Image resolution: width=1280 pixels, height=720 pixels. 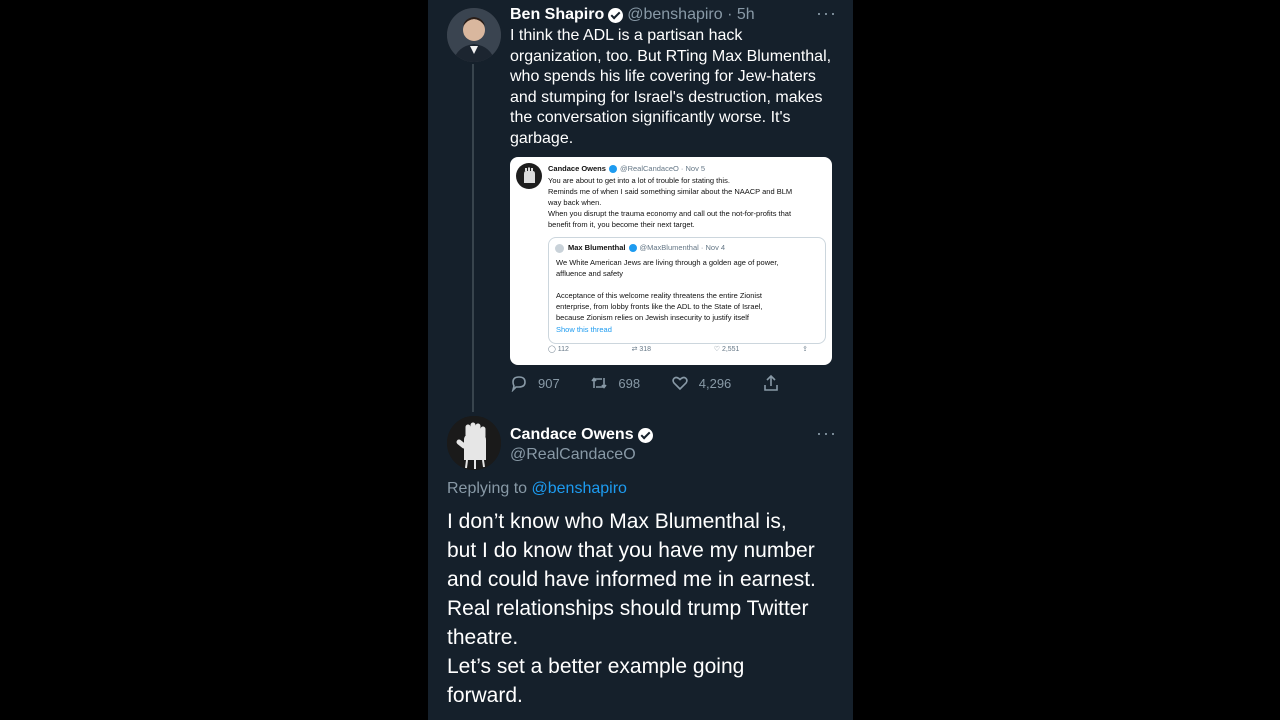 I want to click on thread-connector, so click(x=473, y=238).